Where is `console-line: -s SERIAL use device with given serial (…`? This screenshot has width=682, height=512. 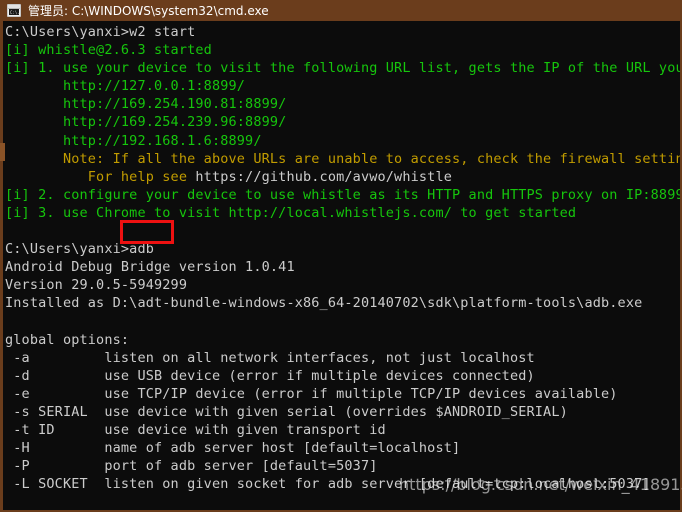
console-line: -s SERIAL use device with given serial (… is located at coordinates (286, 411).